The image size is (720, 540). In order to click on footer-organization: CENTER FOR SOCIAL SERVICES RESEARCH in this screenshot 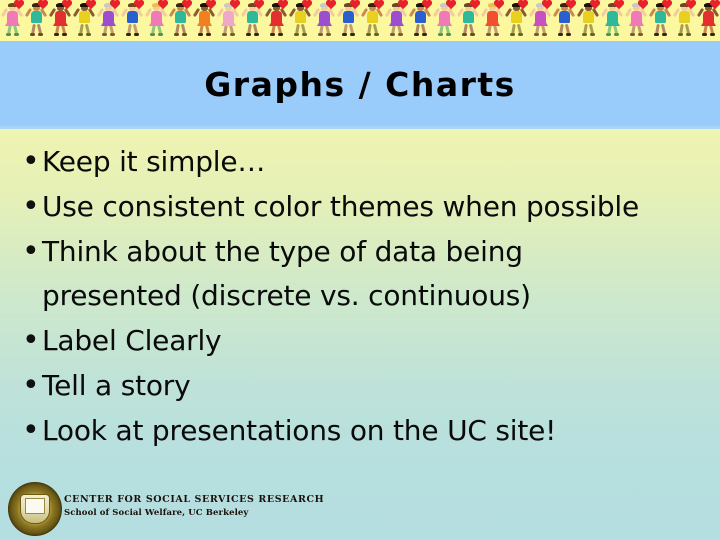, I will do `click(194, 499)`.